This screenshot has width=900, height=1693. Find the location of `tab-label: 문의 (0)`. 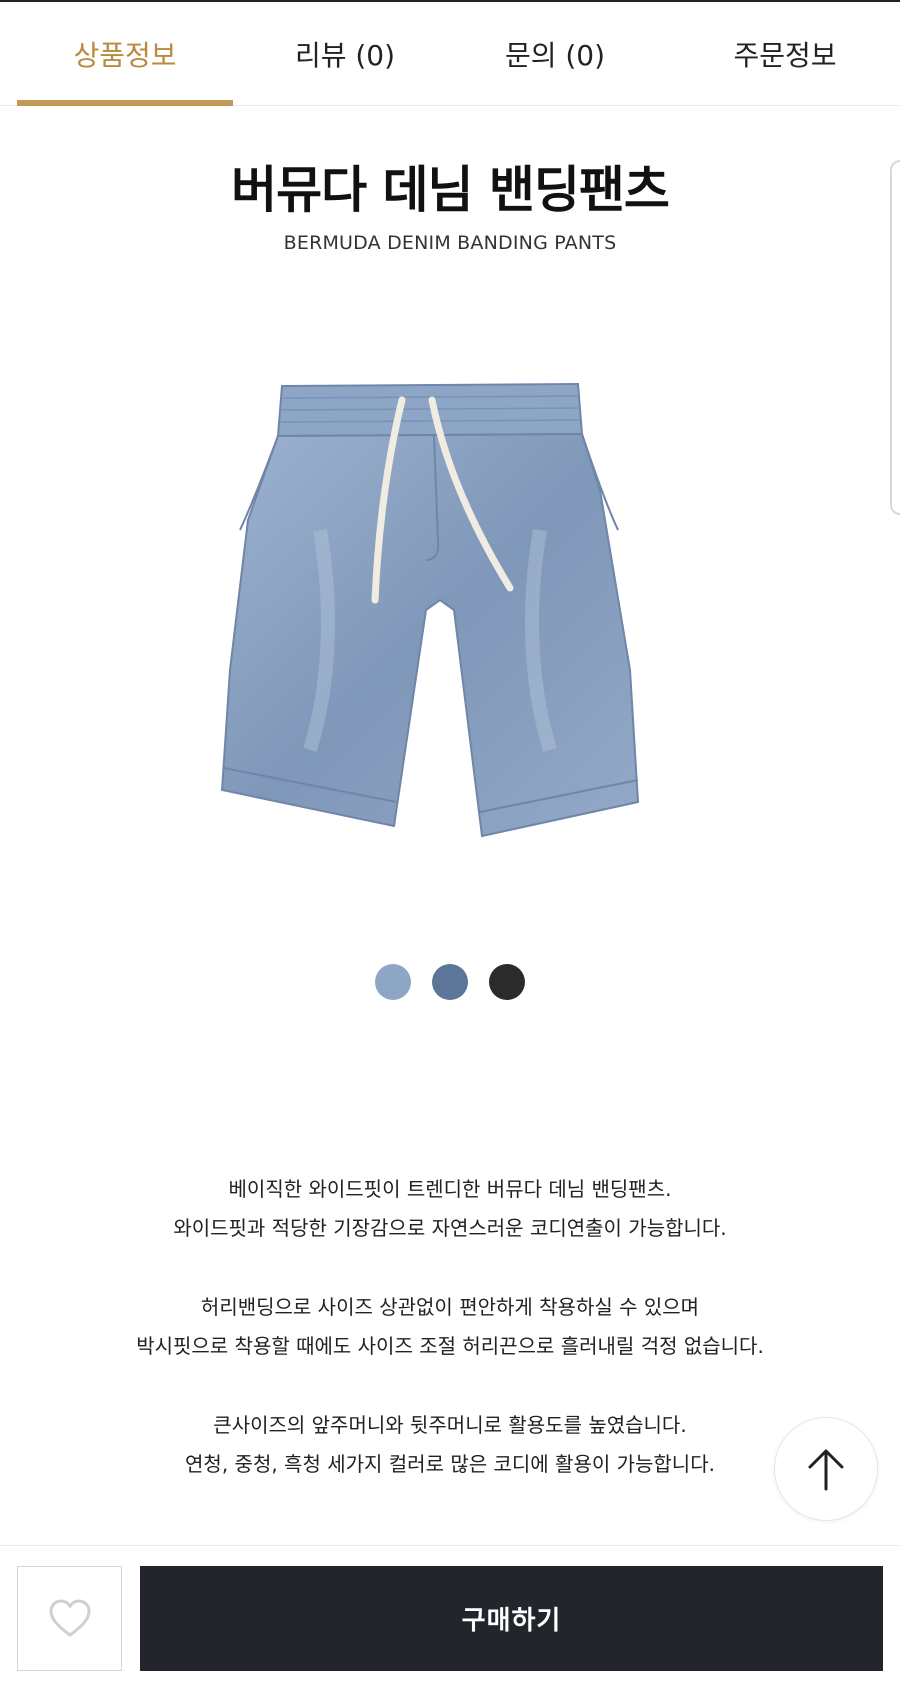

tab-label: 문의 (0) is located at coordinates (555, 55).